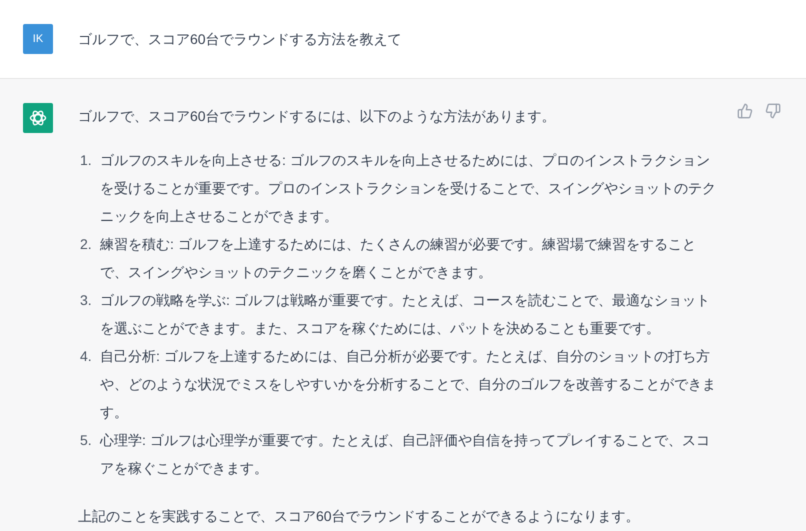  I want to click on list-number: 3., so click(86, 300).